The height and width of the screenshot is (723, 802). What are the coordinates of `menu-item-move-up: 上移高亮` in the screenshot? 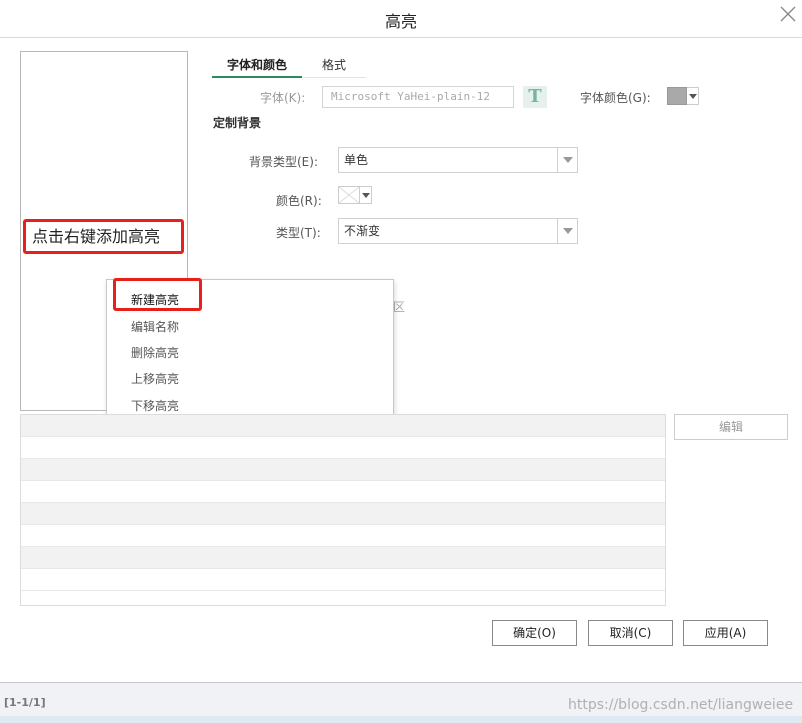 It's located at (155, 378).